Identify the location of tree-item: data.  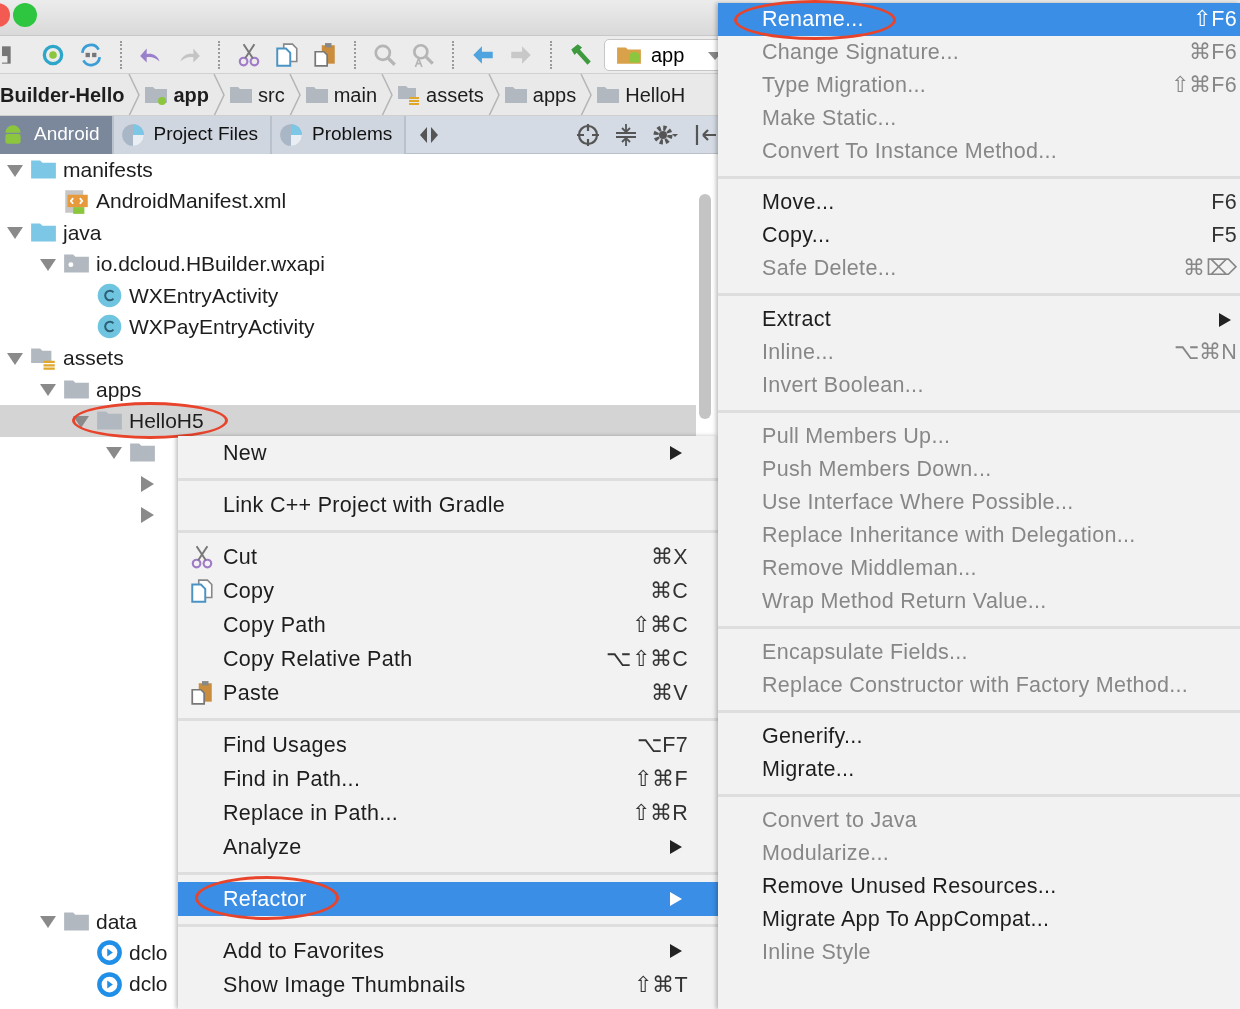
(71, 921).